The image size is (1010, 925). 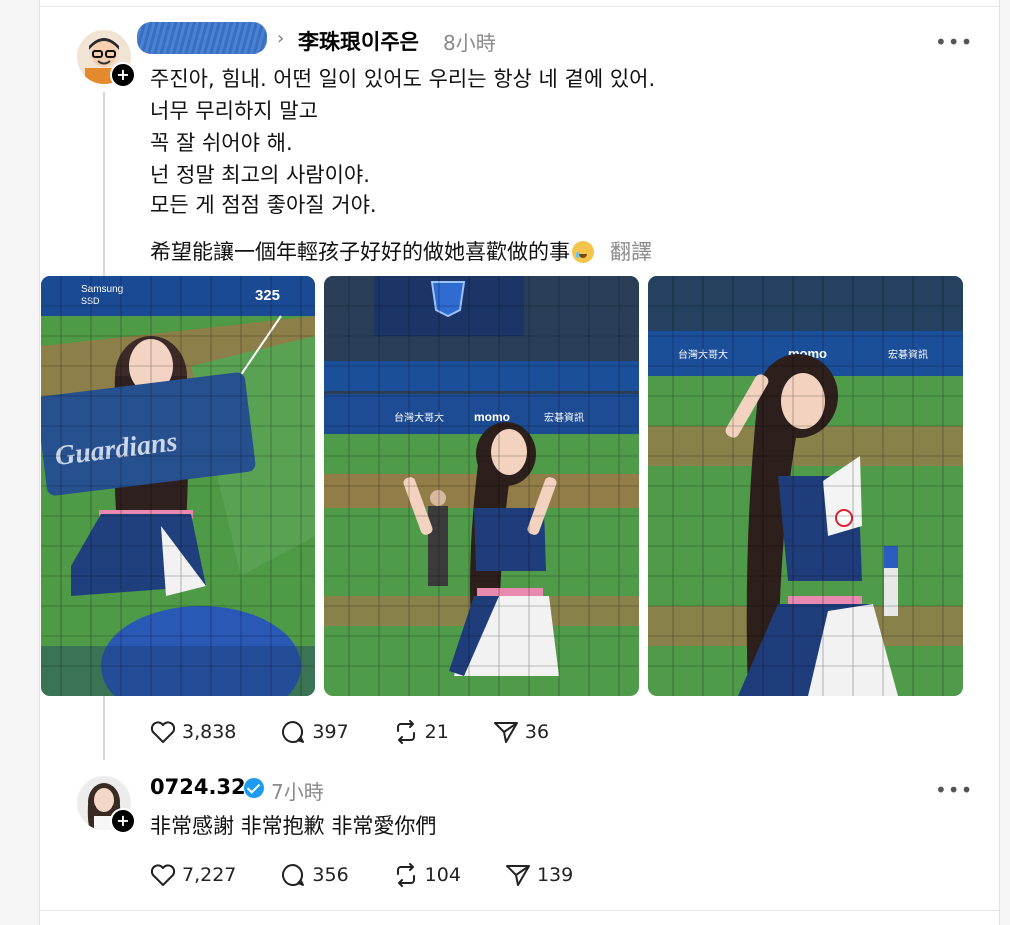 I want to click on repost-button: 21, so click(x=421, y=732).